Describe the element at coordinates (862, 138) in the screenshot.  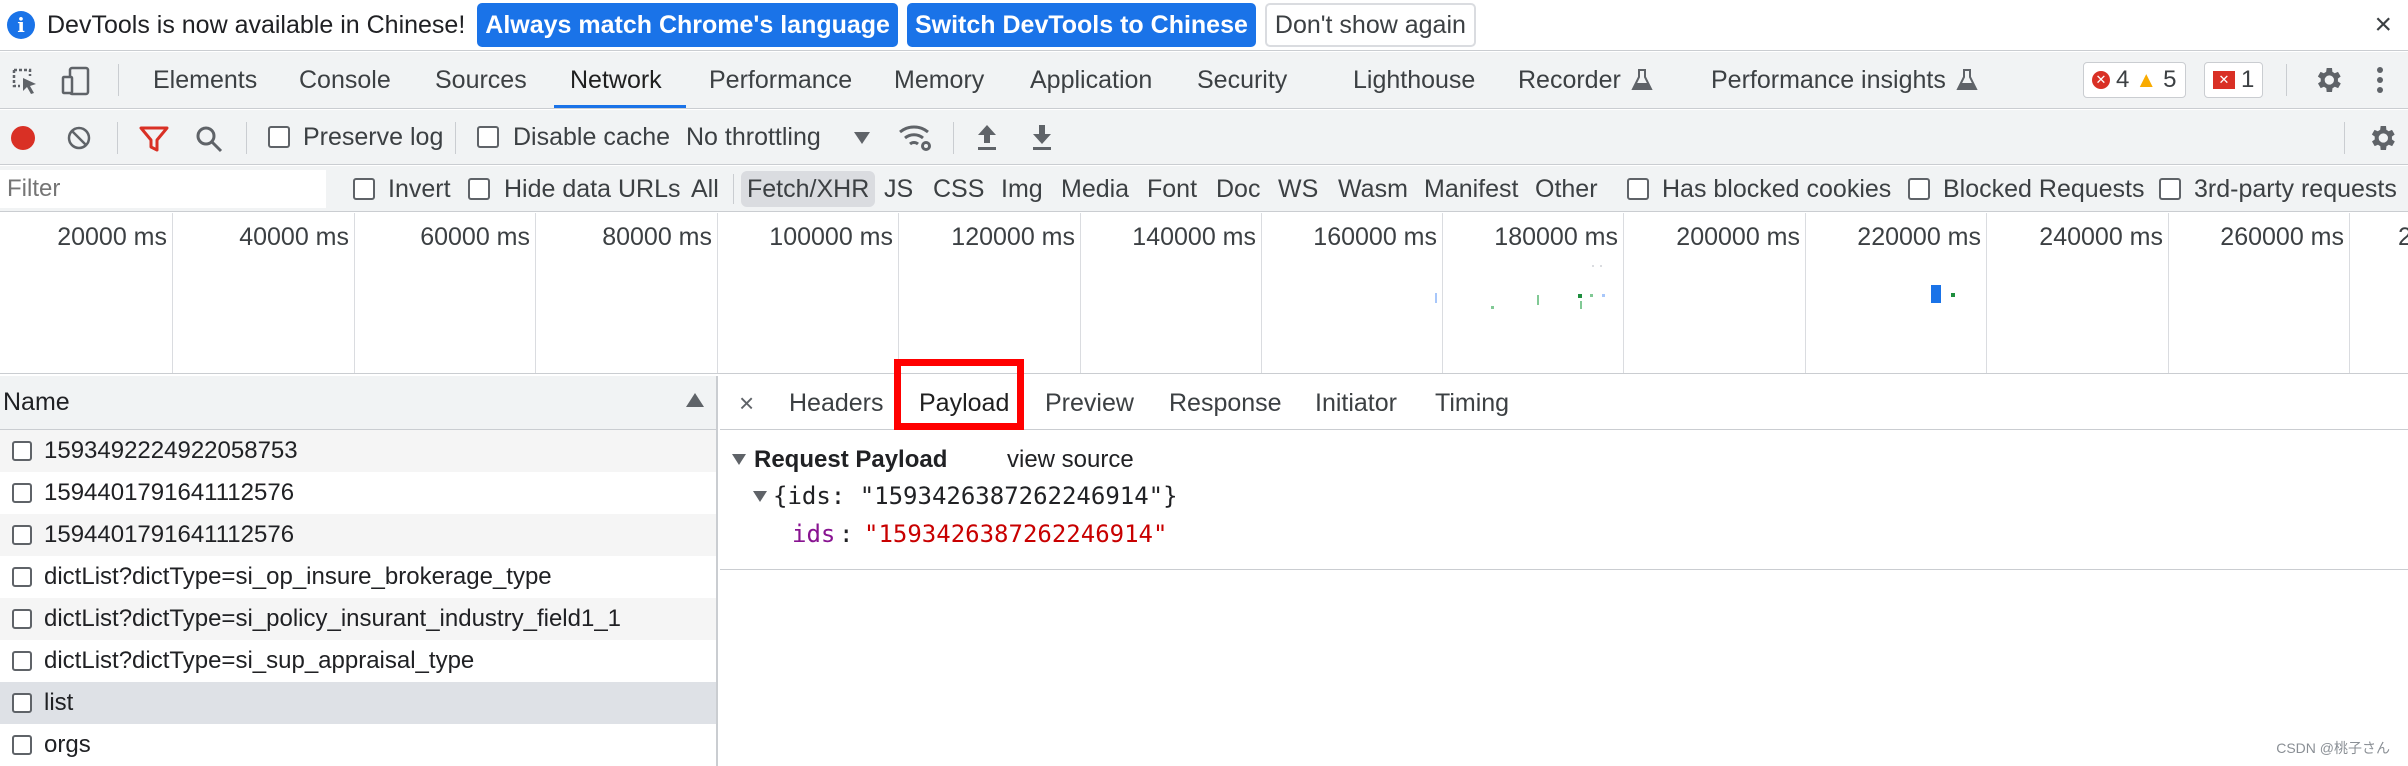
I see `throttling-dropdown-icon` at that location.